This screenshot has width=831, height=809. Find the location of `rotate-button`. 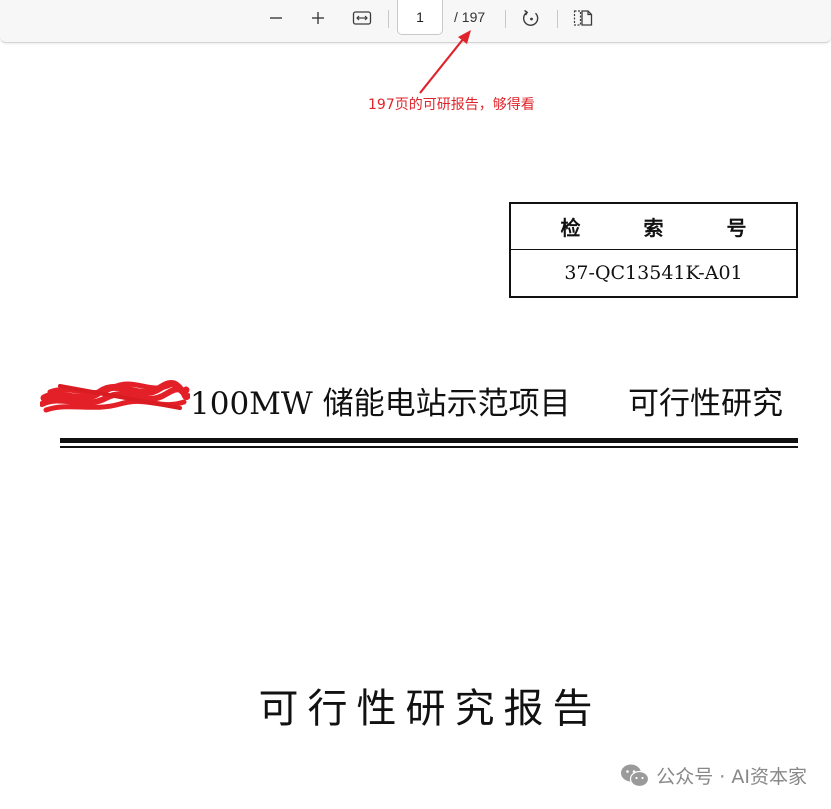

rotate-button is located at coordinates (531, 18).